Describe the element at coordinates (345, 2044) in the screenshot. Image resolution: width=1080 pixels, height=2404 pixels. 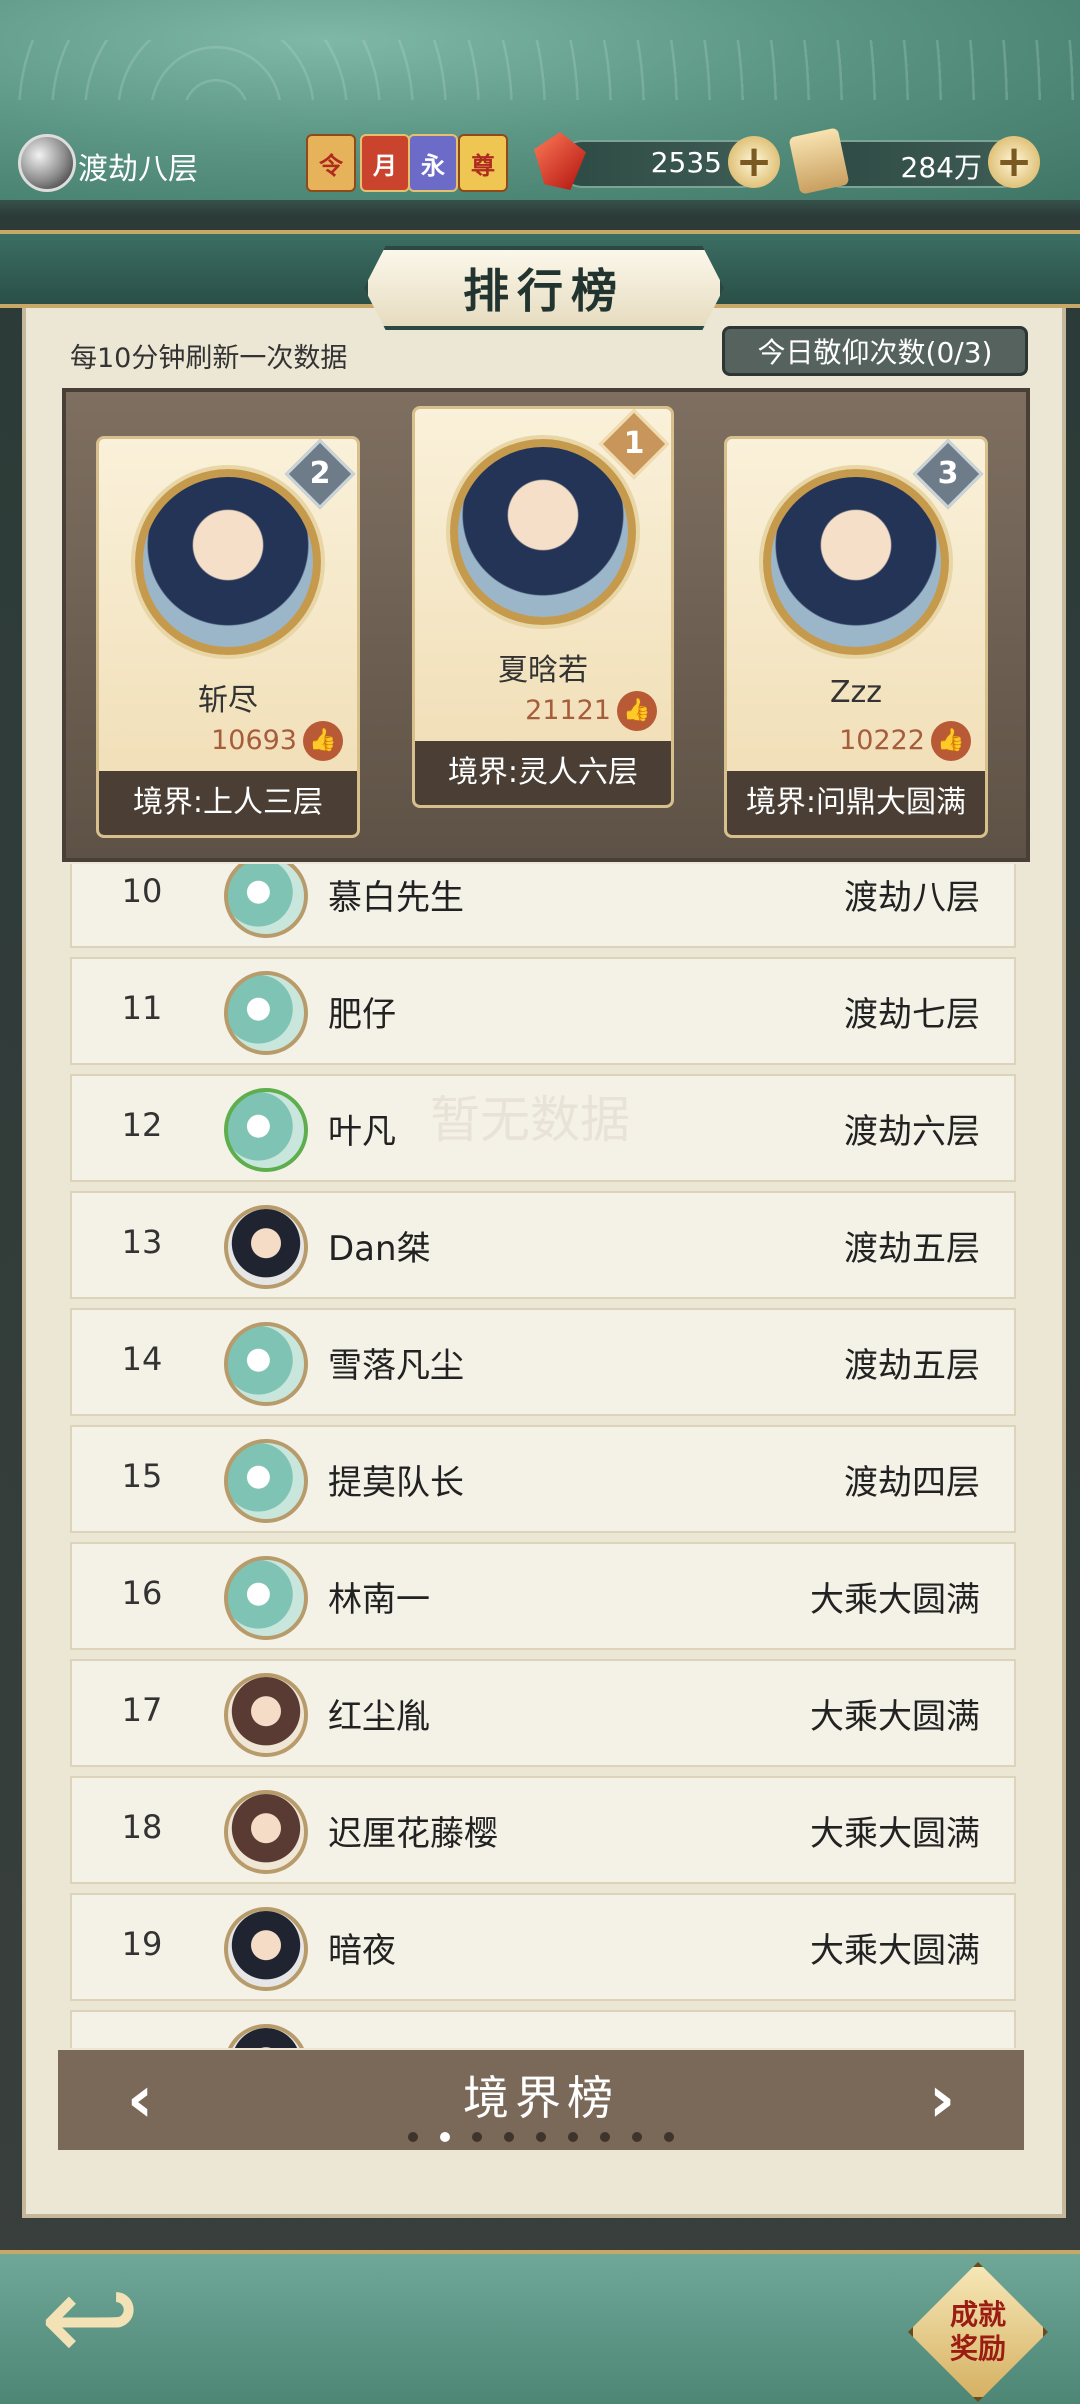
I see `player-name: 慕` at that location.